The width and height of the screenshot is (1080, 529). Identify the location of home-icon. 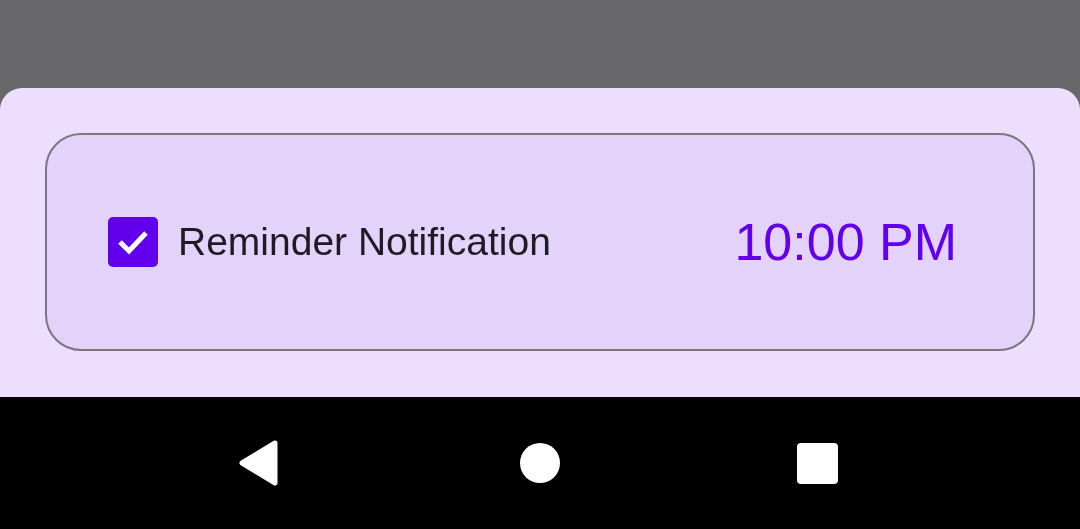
(540, 463).